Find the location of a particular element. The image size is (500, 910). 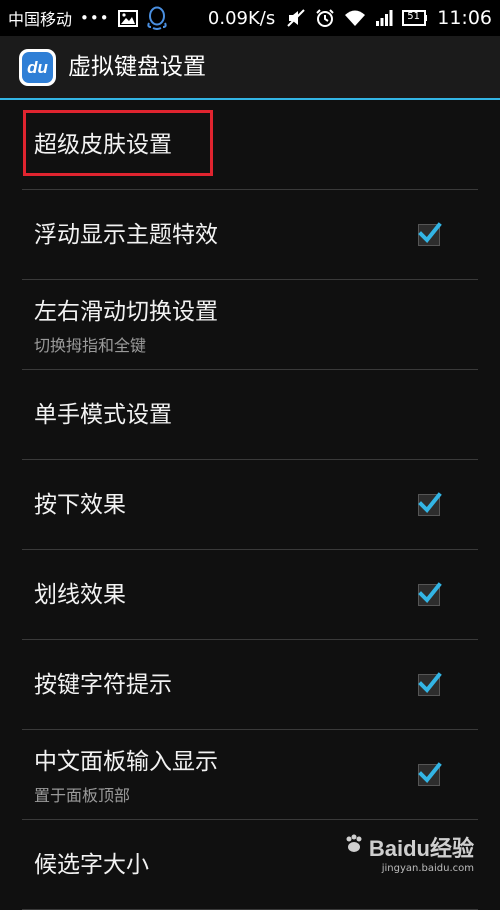

qq-icon is located at coordinates (157, 18).